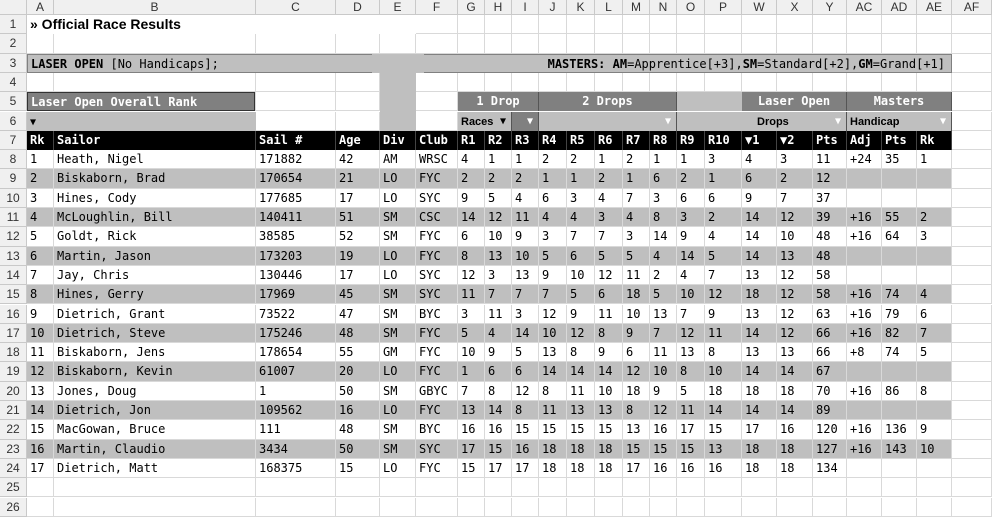  I want to click on result-cell: WRSC, so click(437, 160).